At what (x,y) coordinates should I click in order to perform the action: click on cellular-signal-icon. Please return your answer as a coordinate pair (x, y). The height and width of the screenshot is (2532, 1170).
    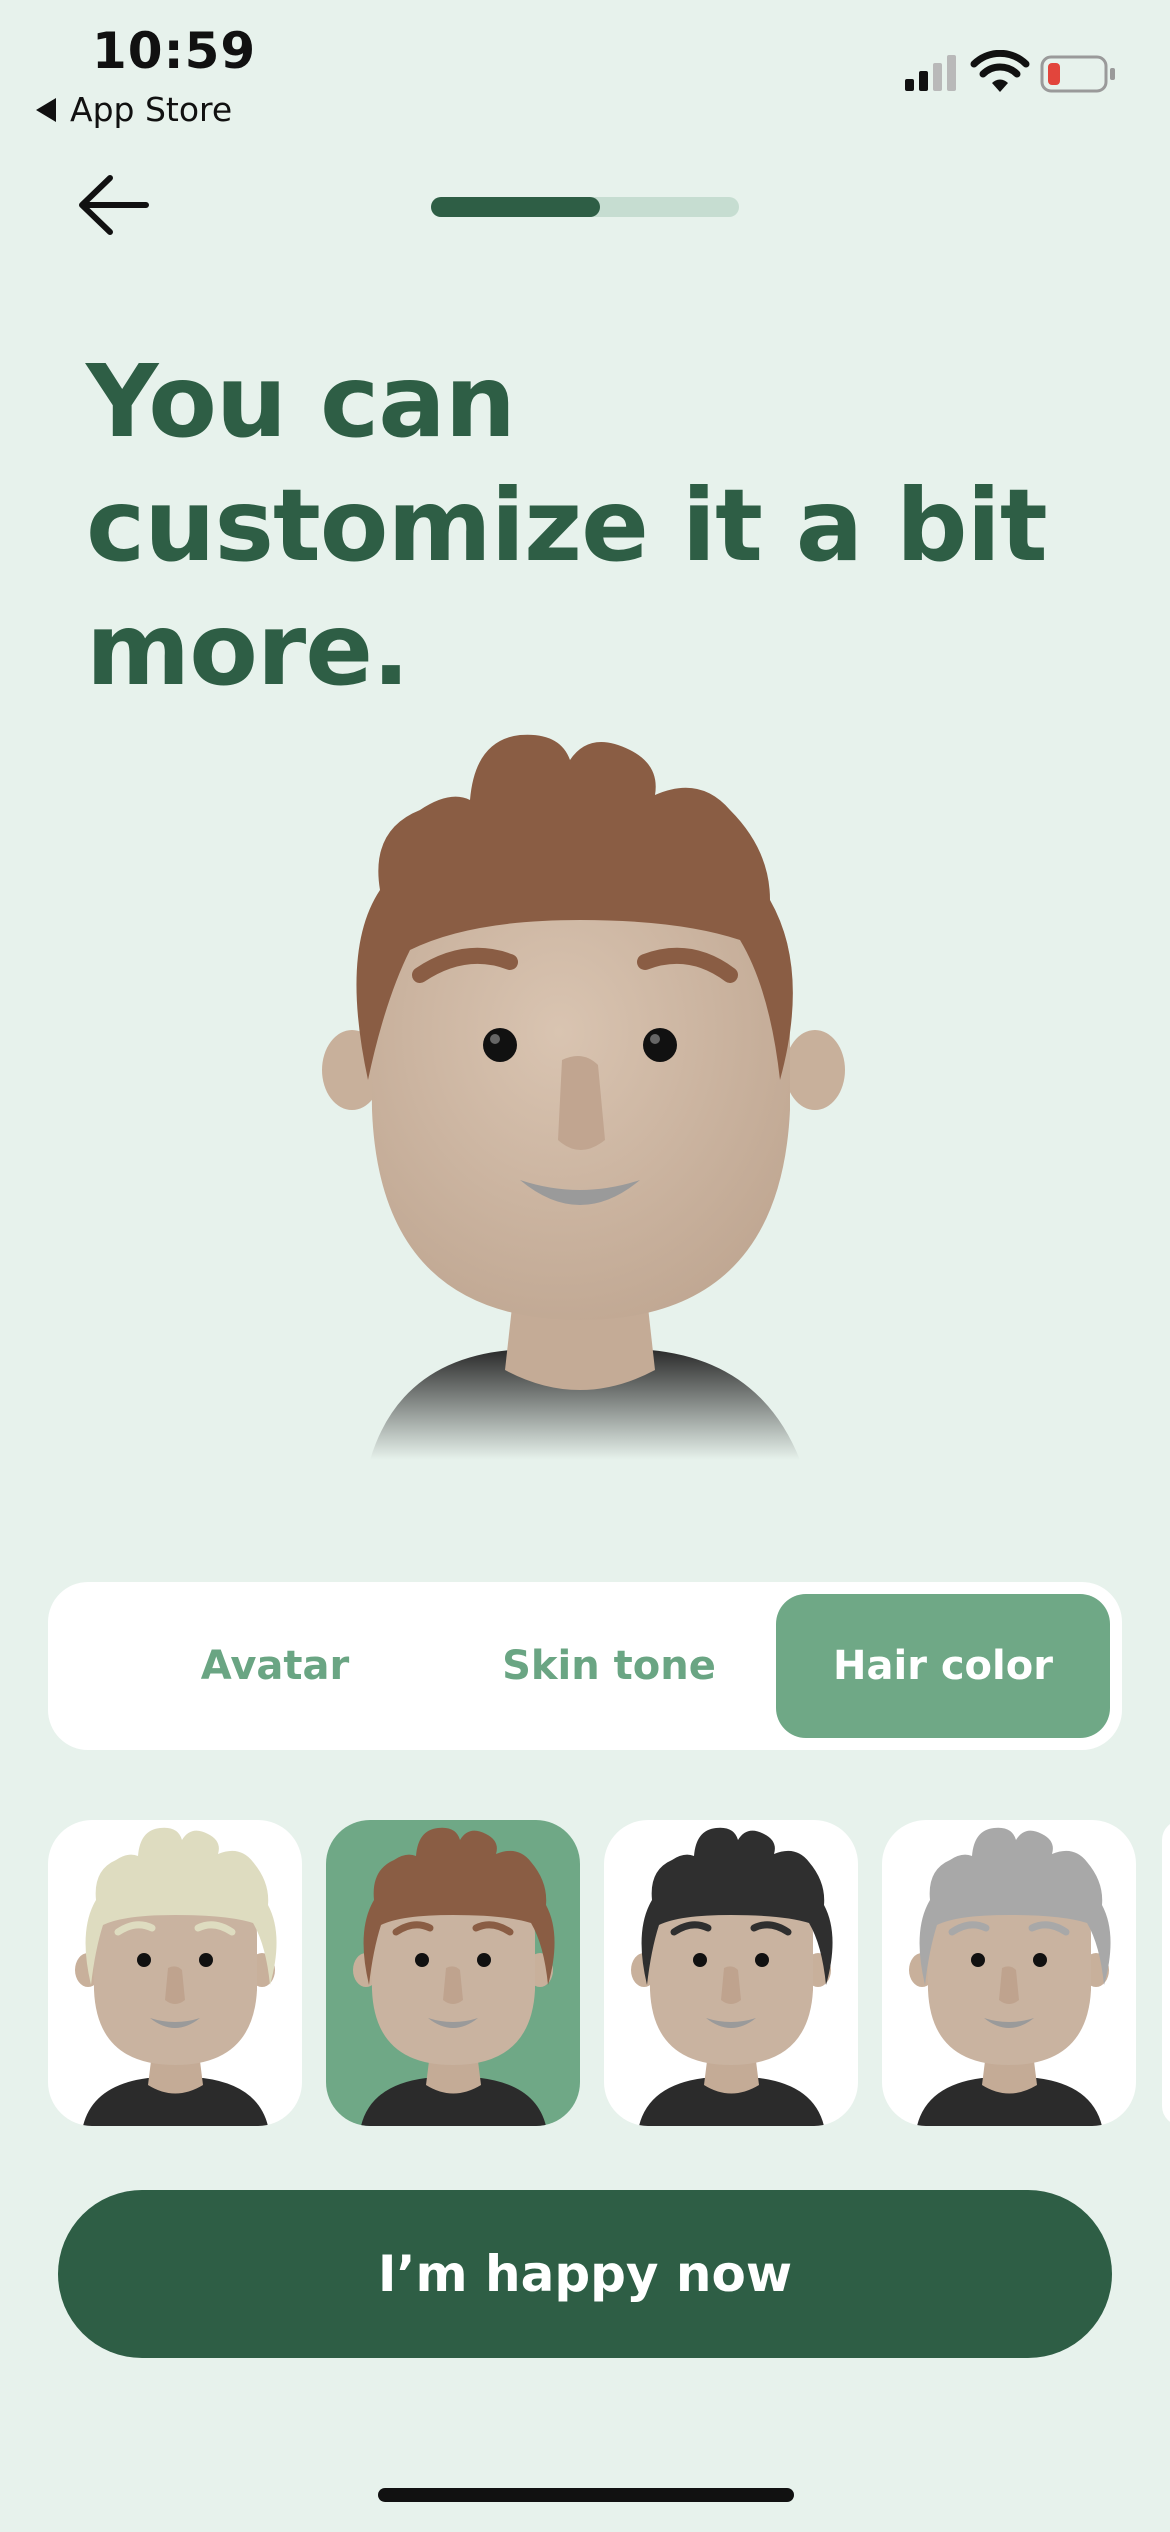
    Looking at the image, I should click on (930, 73).